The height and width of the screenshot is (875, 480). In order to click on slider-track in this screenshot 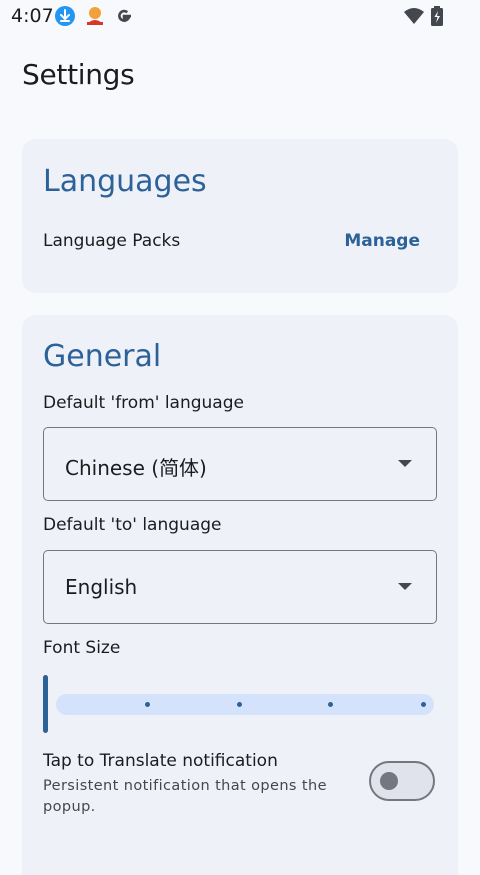, I will do `click(245, 704)`.